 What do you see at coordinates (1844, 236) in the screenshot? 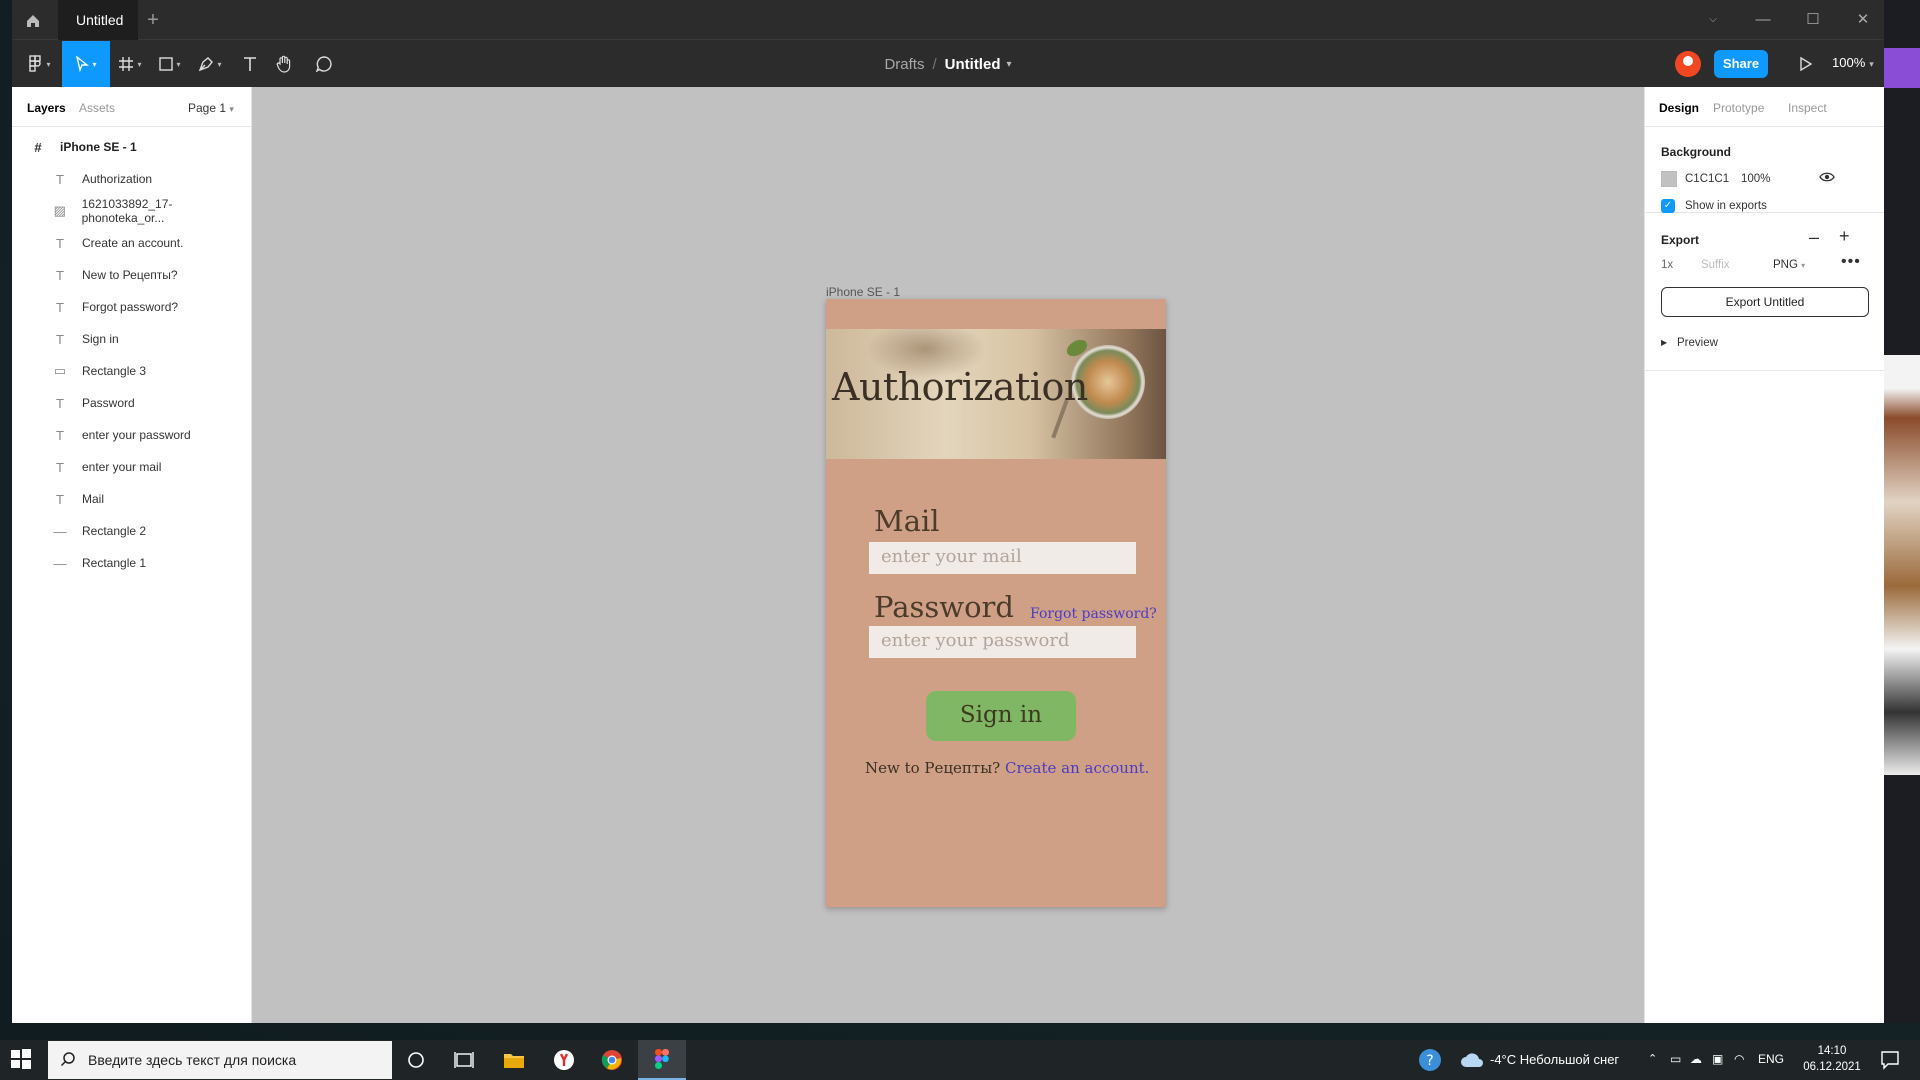
I see `add-export-icon: +` at bounding box center [1844, 236].